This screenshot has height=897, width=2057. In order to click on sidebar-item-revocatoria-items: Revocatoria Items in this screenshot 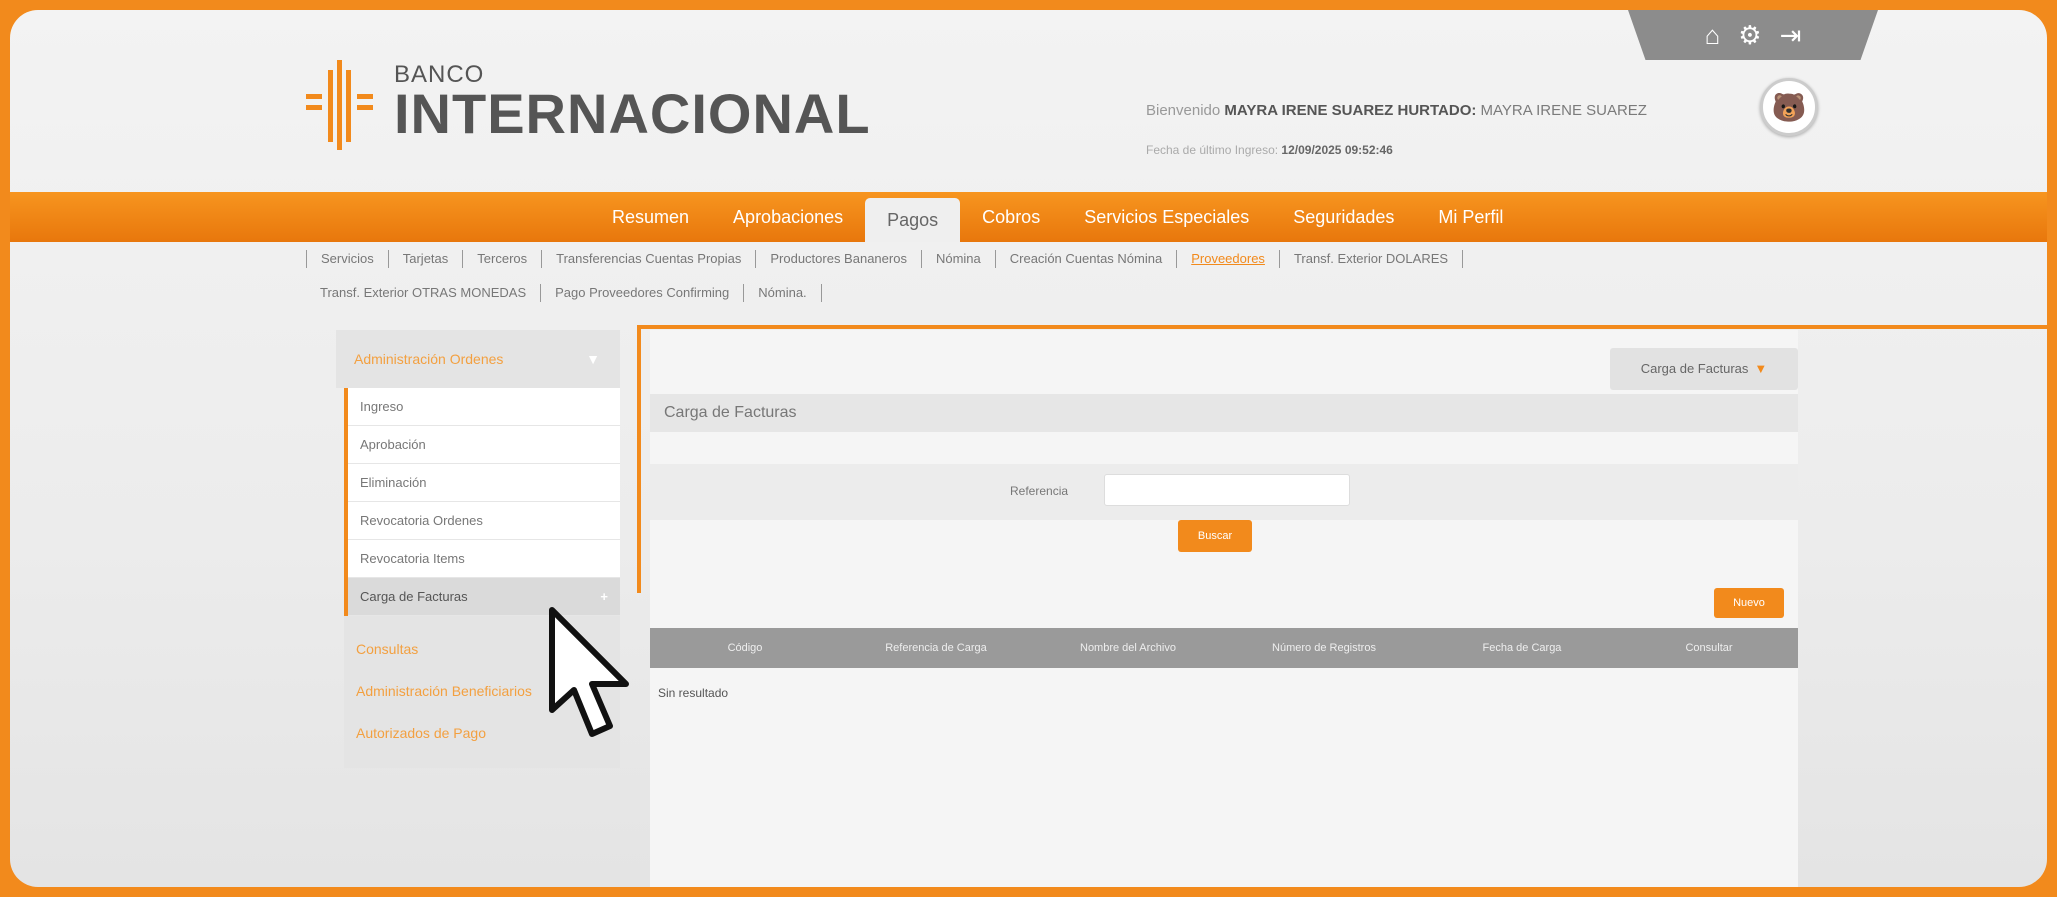, I will do `click(484, 559)`.